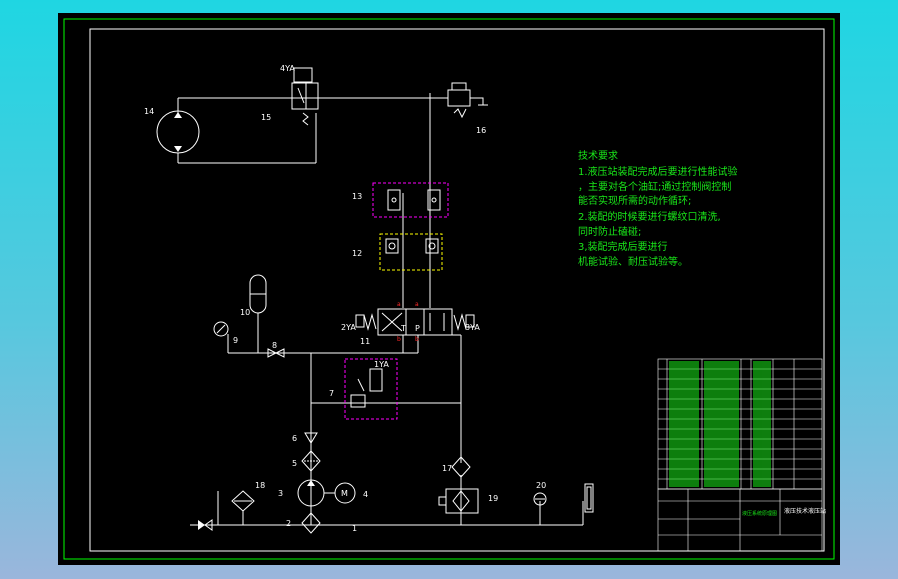  Describe the element at coordinates (589, 498) in the screenshot. I see `level-gauge` at that location.